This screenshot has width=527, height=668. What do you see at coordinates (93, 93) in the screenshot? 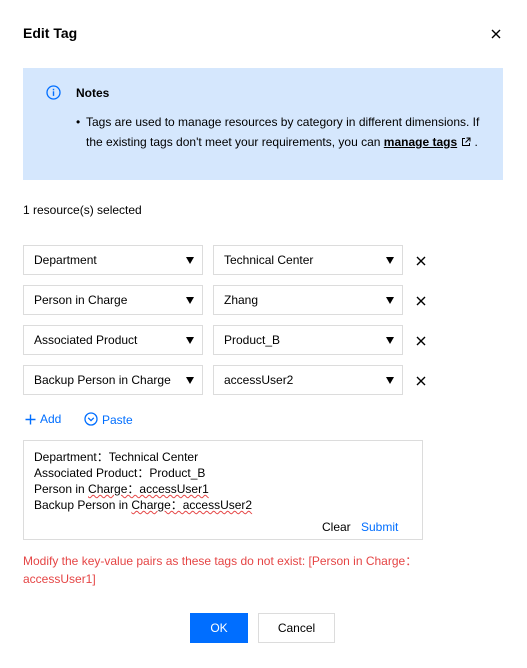
I see `notes-title: Notes` at bounding box center [93, 93].